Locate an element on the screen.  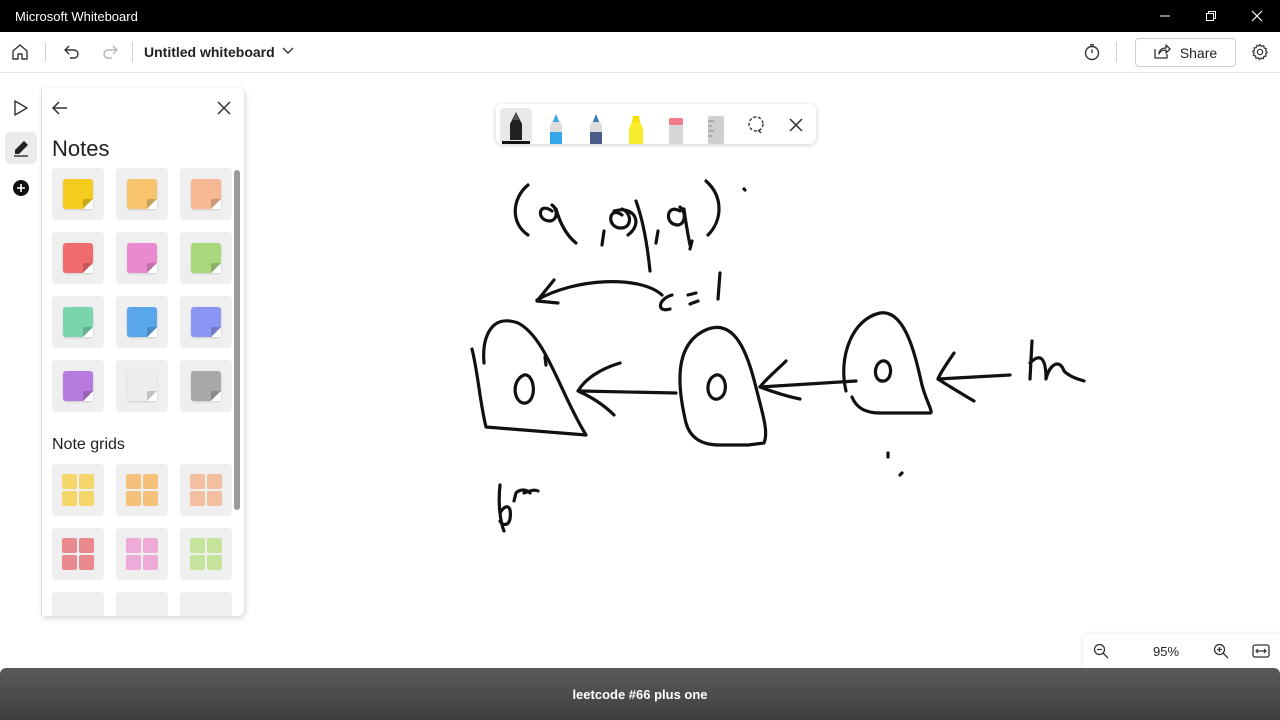
zoom-out-icon is located at coordinates (1101, 651).